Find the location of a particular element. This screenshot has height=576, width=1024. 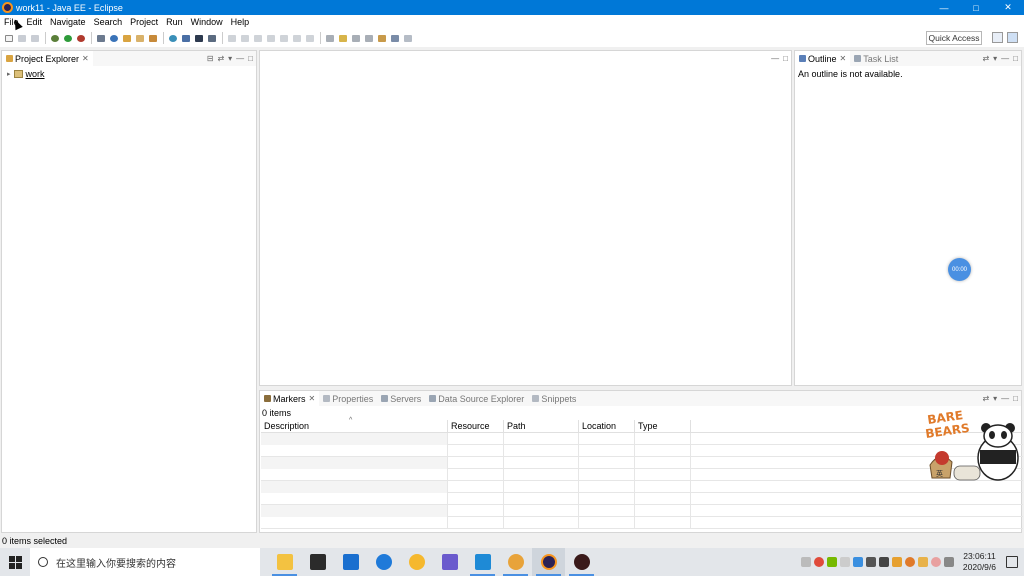

start-button is located at coordinates (15, 562).